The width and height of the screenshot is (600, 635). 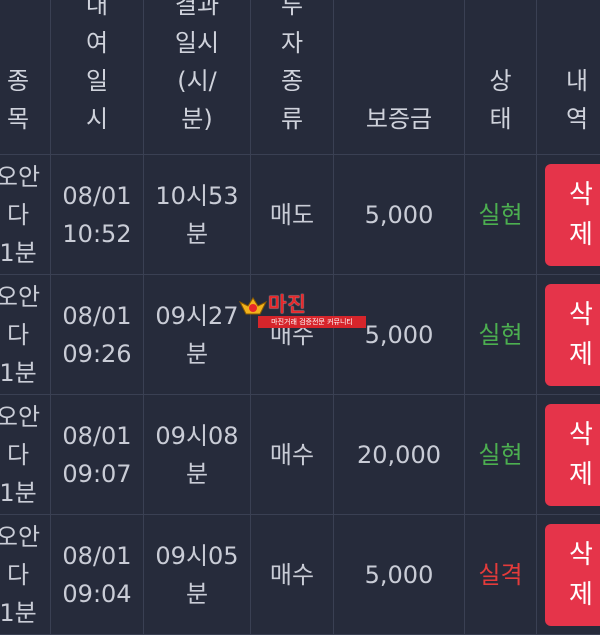 What do you see at coordinates (97, 334) in the screenshot?
I see `cell-entry-time: 08/01 09:26` at bounding box center [97, 334].